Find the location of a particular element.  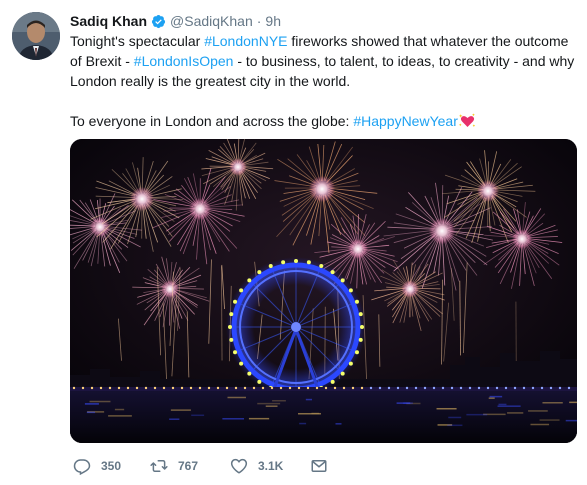

hashtag-happynewyear: #HappyNewYear is located at coordinates (405, 121).